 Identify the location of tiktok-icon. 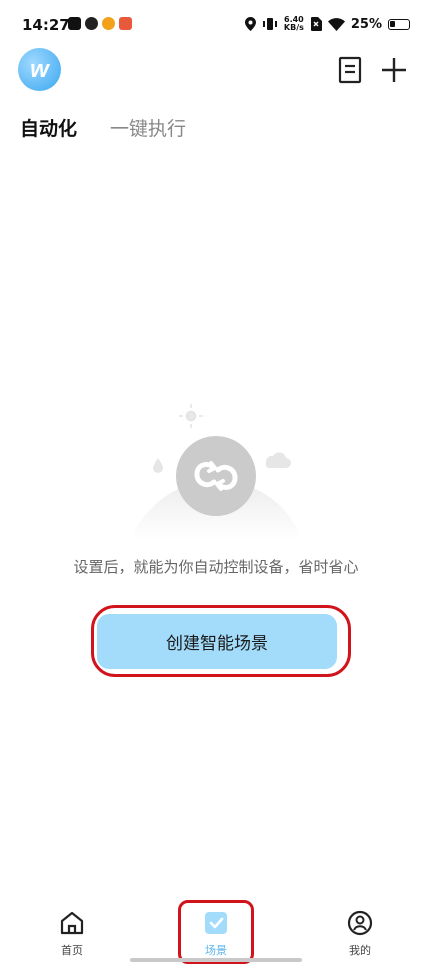
(74, 23).